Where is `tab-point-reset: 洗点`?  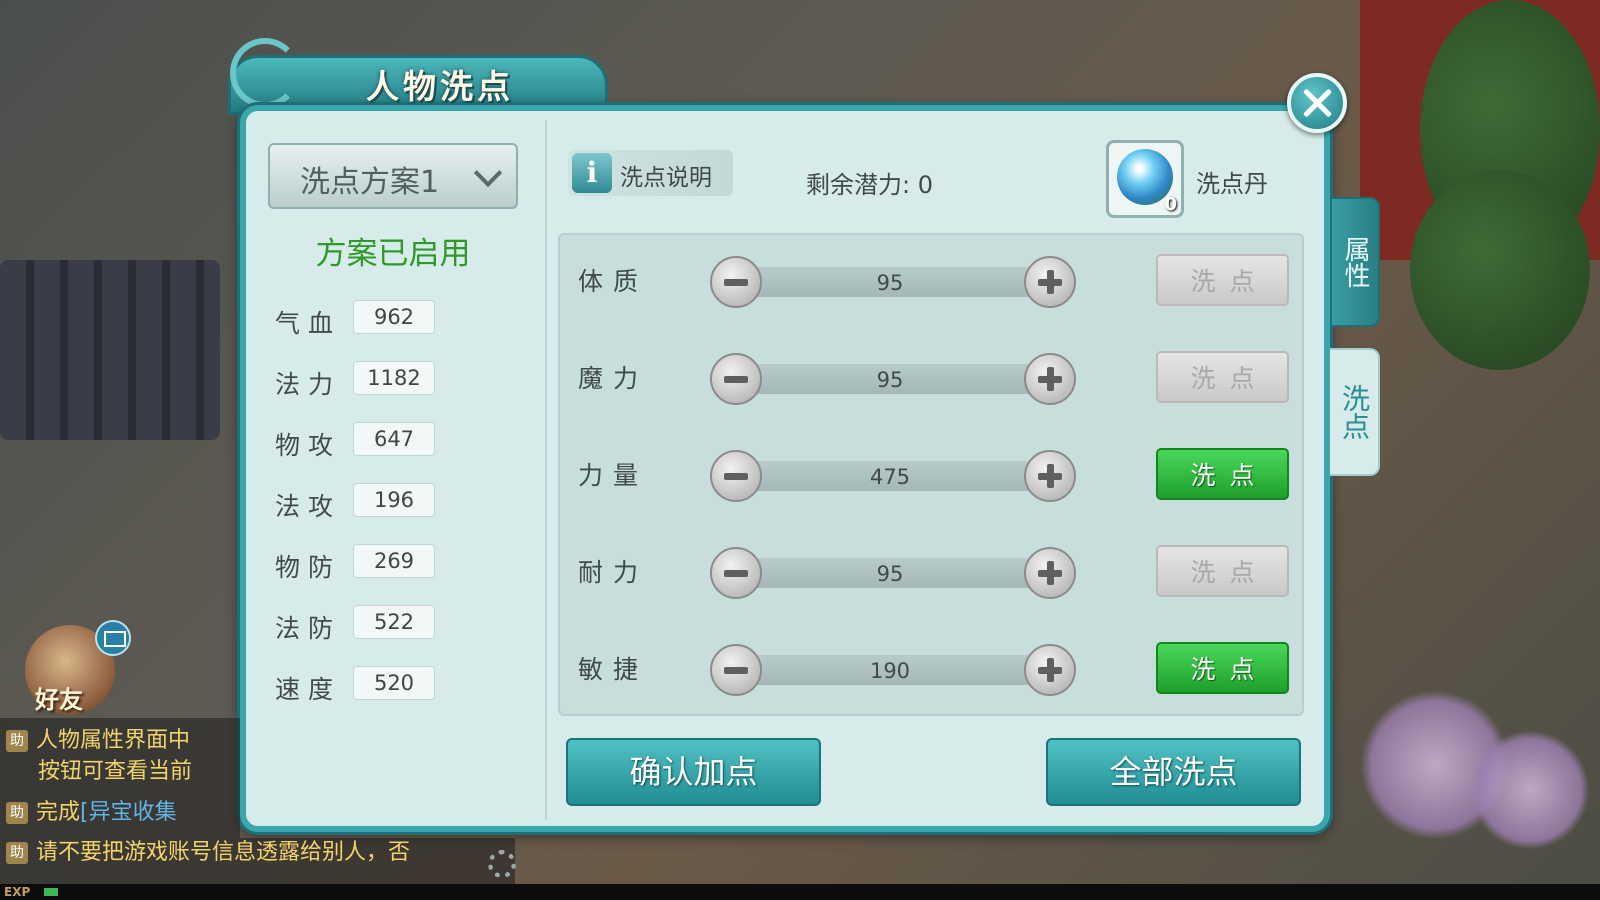
tab-point-reset: 洗点 is located at coordinates (1355, 412).